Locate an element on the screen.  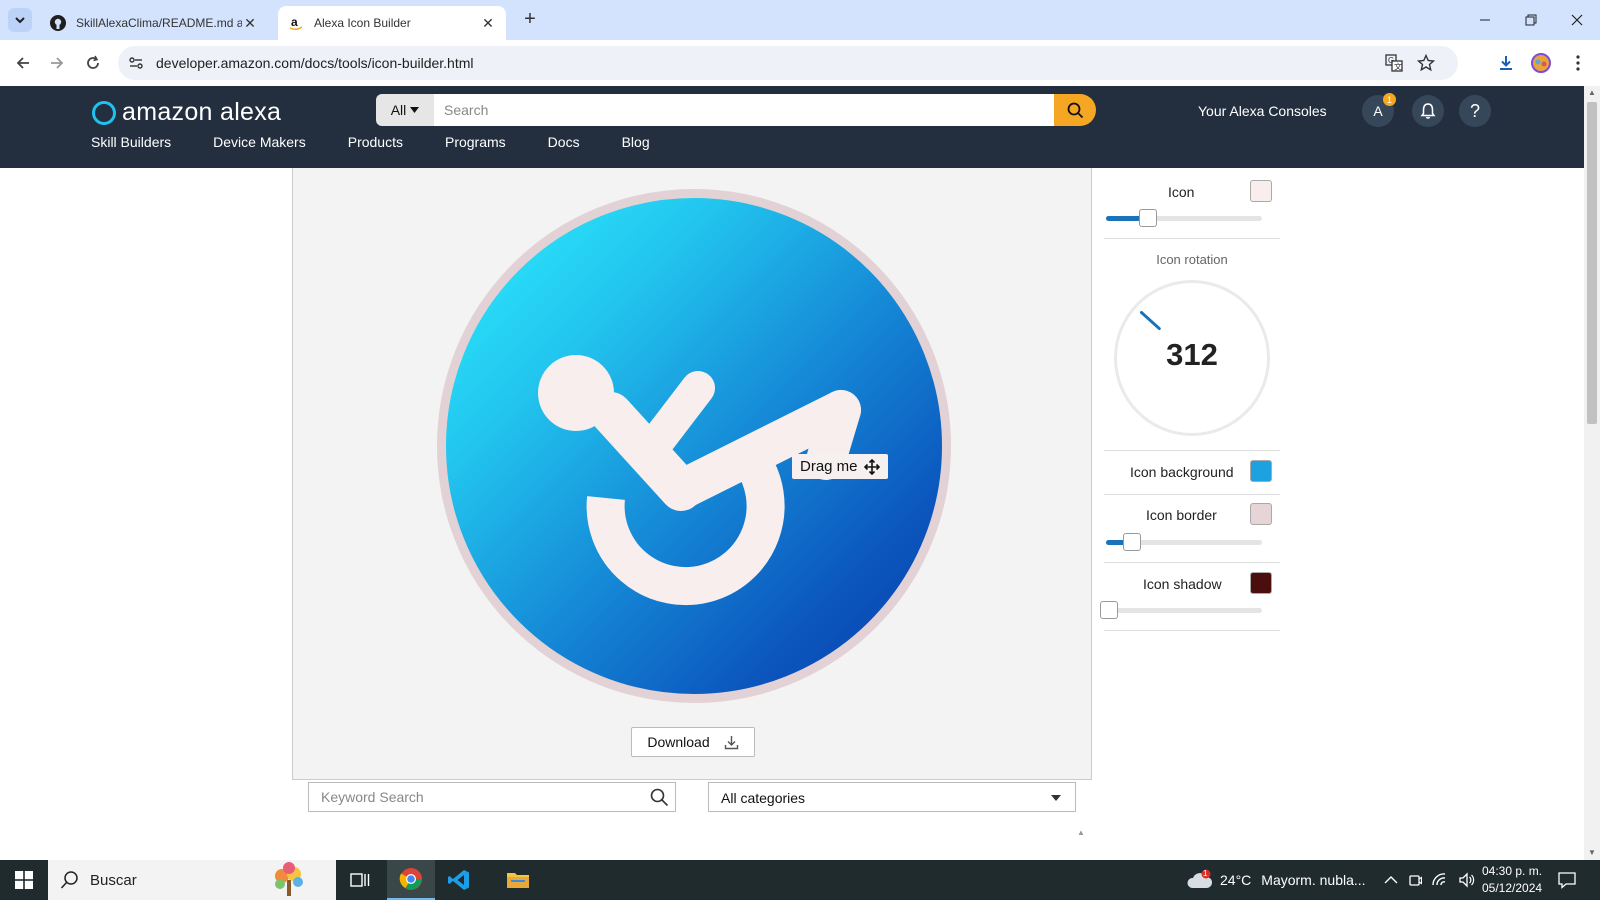
tab-title: Alexa Icon Builder is located at coordinates (362, 23).